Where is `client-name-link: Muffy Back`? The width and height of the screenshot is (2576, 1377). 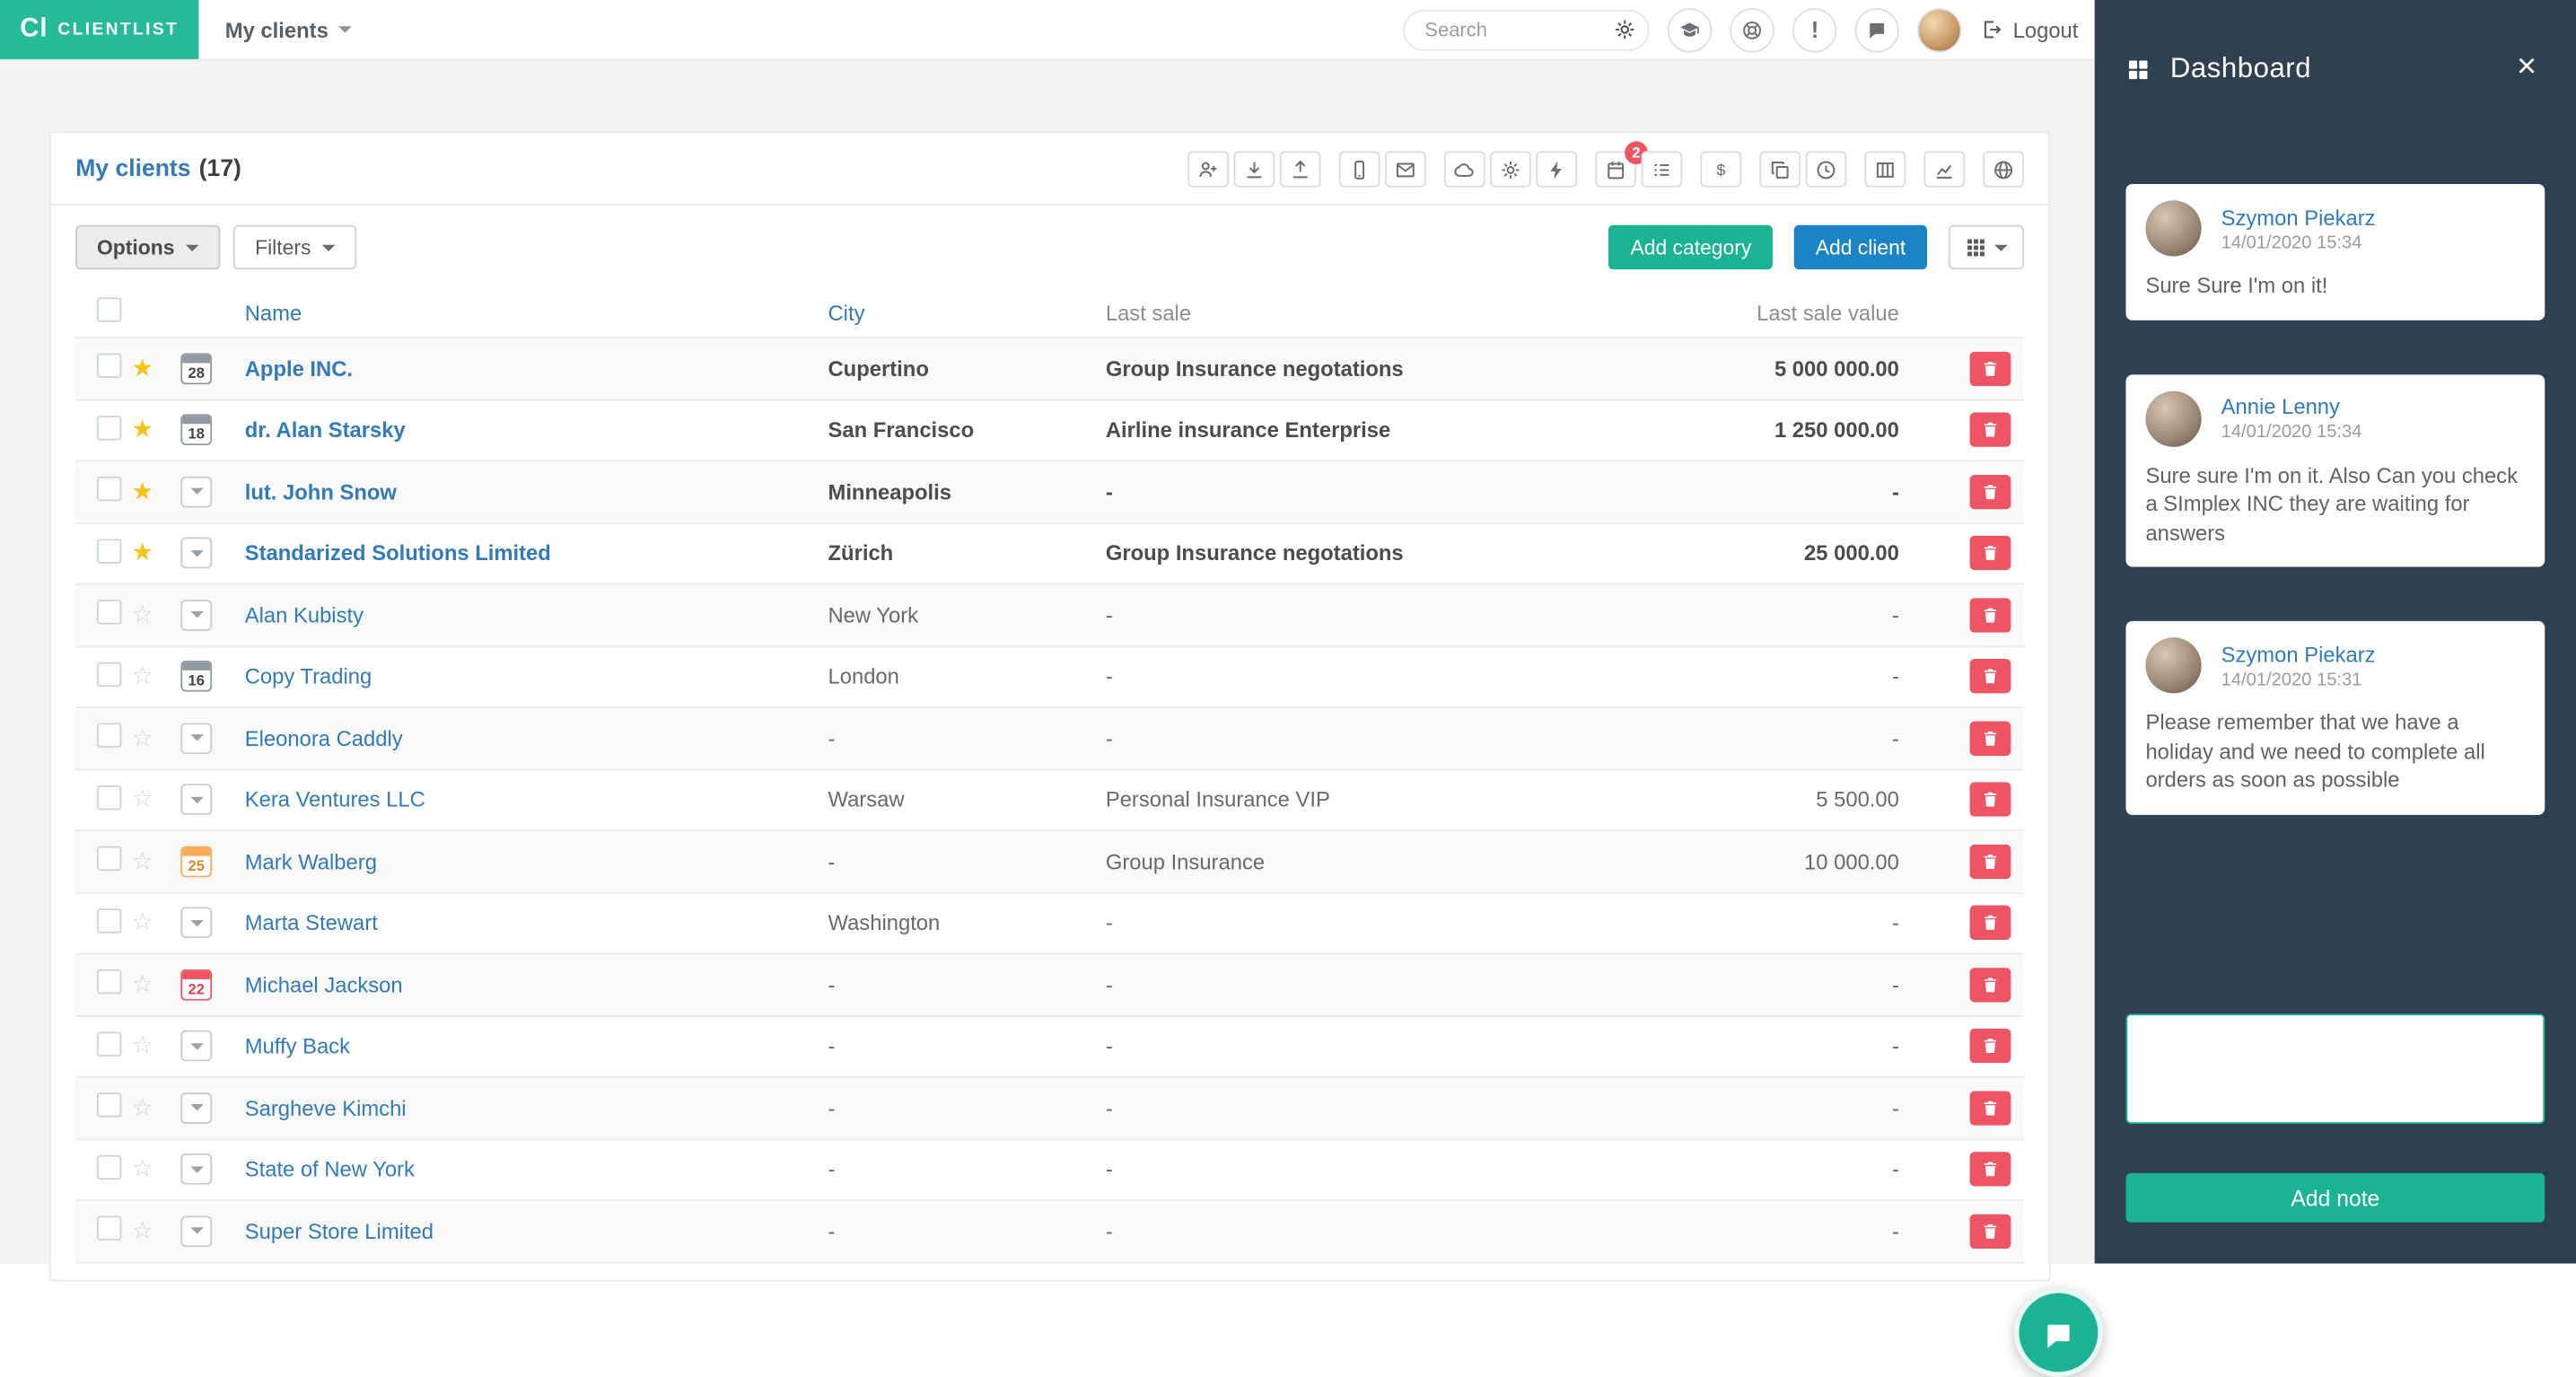
client-name-link: Muffy Back is located at coordinates (297, 1046).